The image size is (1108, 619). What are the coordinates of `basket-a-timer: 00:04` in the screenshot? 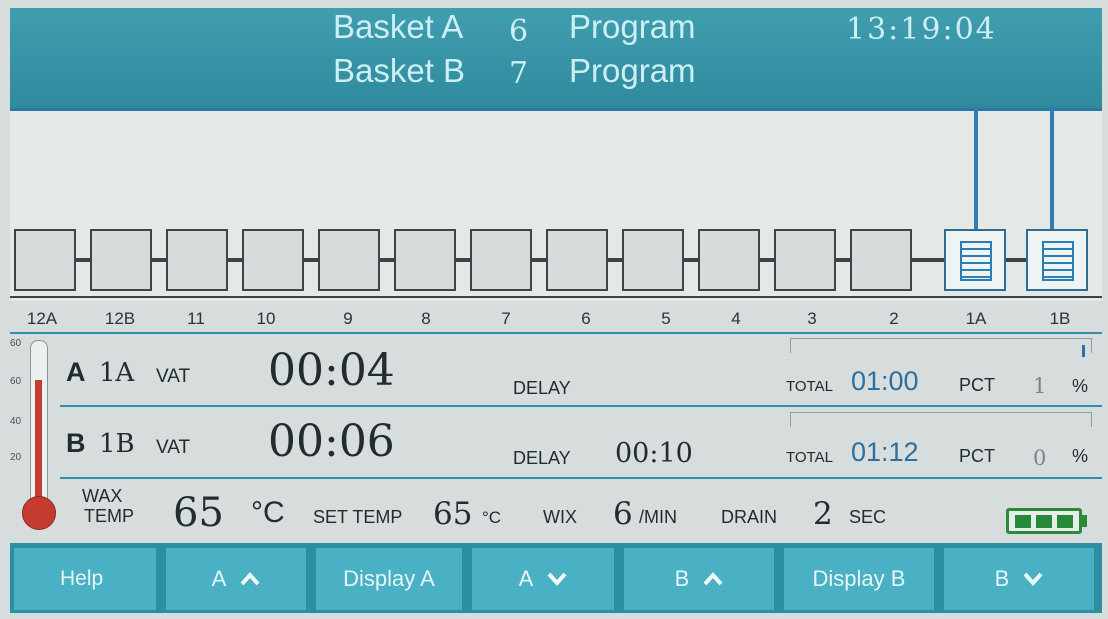 It's located at (331, 370).